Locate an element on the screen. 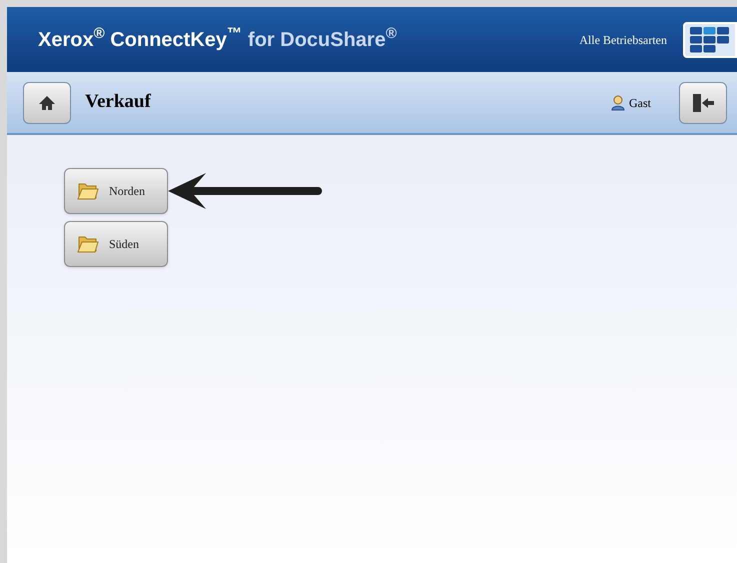 The width and height of the screenshot is (737, 563). home-icon is located at coordinates (47, 102).